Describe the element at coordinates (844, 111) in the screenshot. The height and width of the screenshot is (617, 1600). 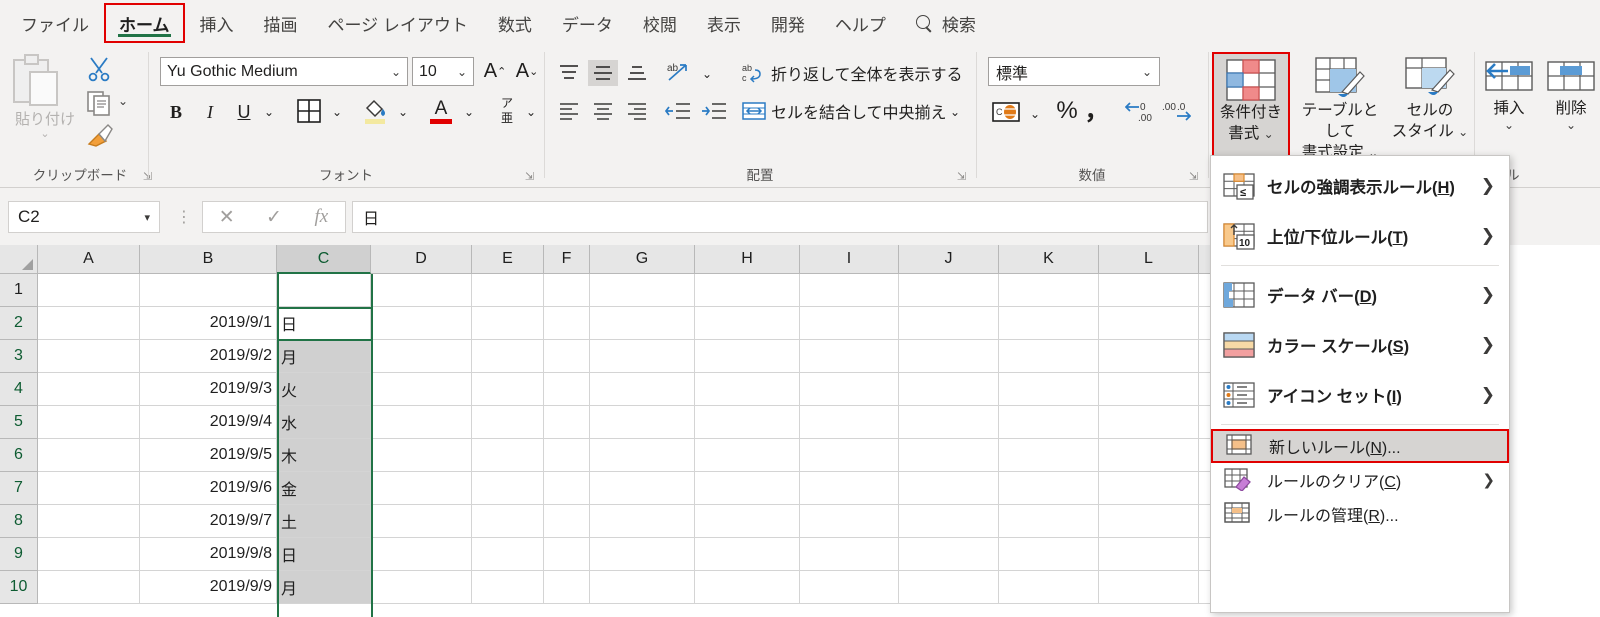
I see `merge-center-button: セルを結合して中央揃え` at that location.